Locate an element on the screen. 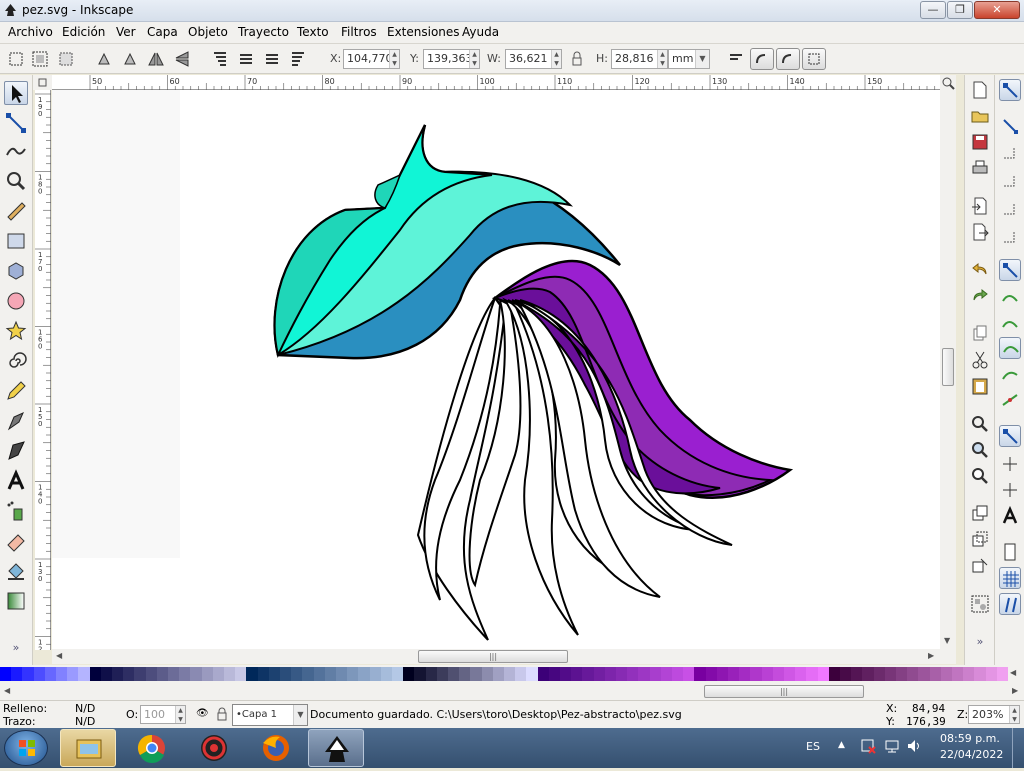  measure-icon is located at coordinates (16, 211).